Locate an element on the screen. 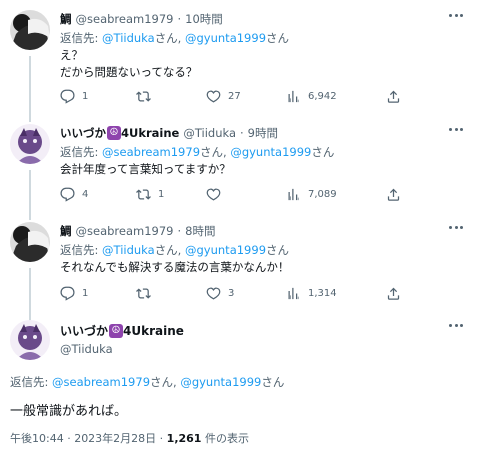 Image resolution: width=477 pixels, height=458 pixels. tweet-header: 鯛 @seabream1979 · 10時間 is located at coordinates (141, 19).